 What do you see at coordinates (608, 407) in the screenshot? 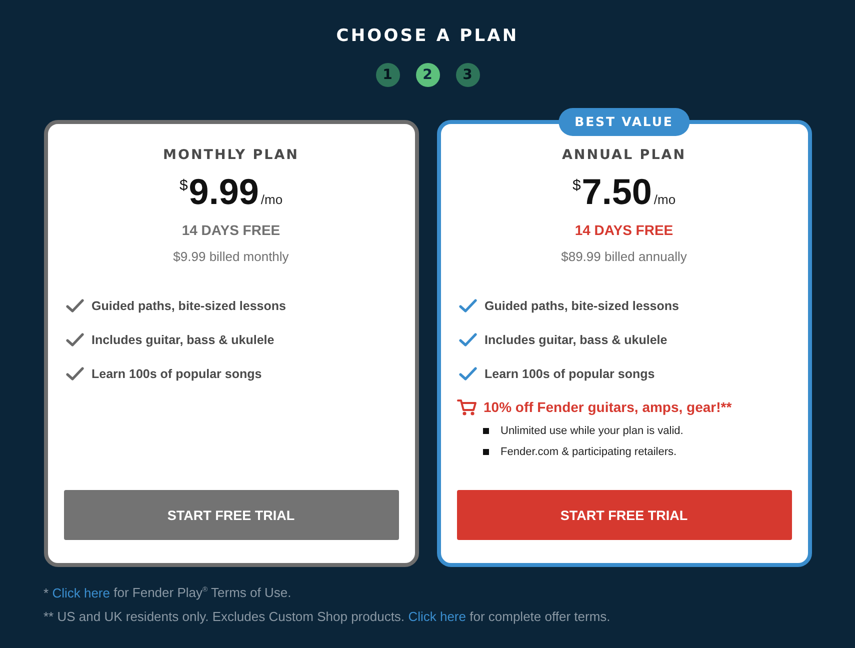
I see `promo-text: 10% off Fender guitars, amps, gear!**` at bounding box center [608, 407].